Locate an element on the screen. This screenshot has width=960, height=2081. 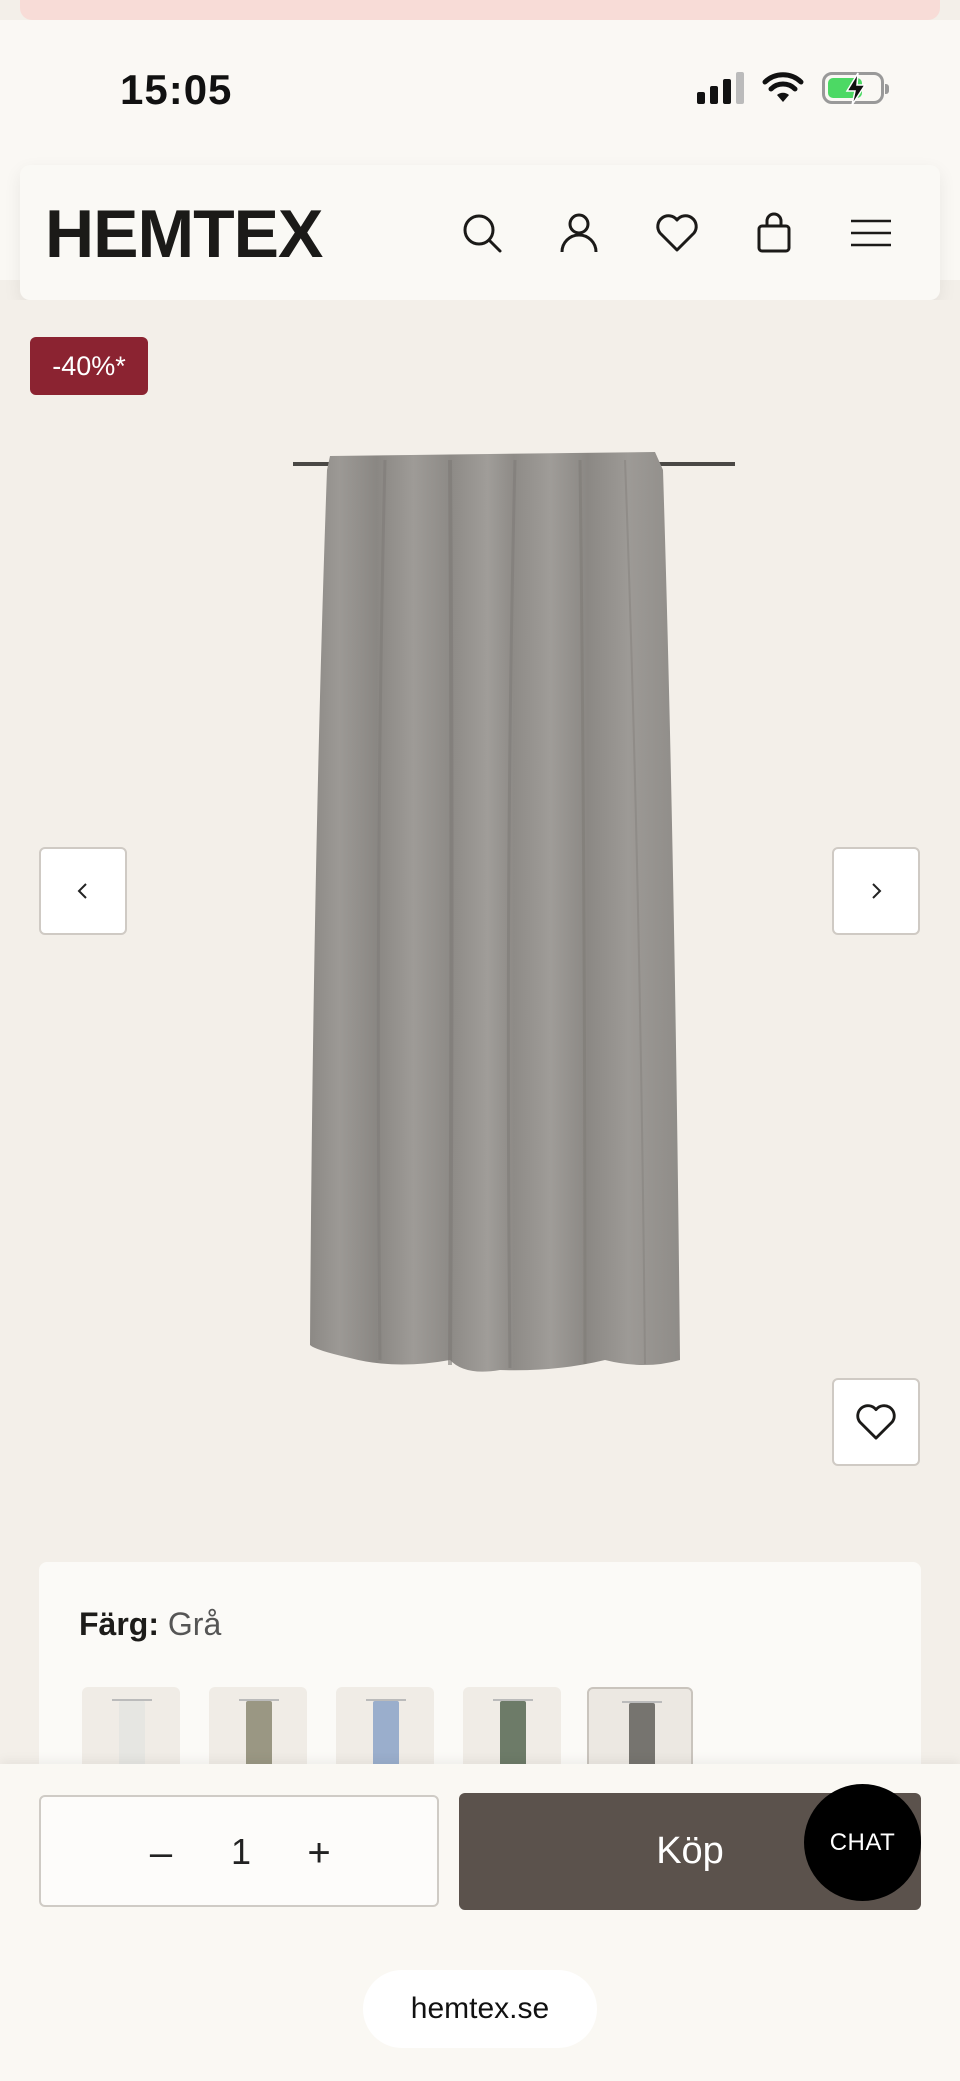
wifi-icon is located at coordinates (783, 87).